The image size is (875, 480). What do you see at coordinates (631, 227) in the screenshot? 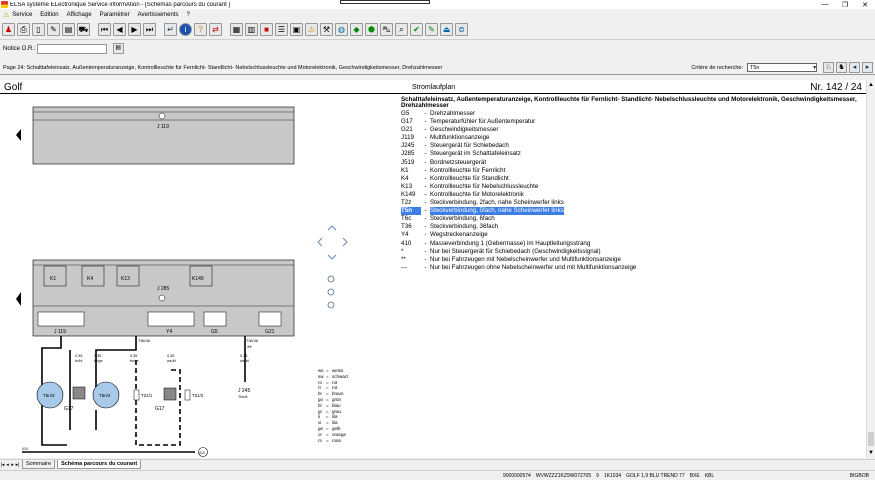
I see `legend-row: T36 - Steckverbindung, 36fach` at bounding box center [631, 227].